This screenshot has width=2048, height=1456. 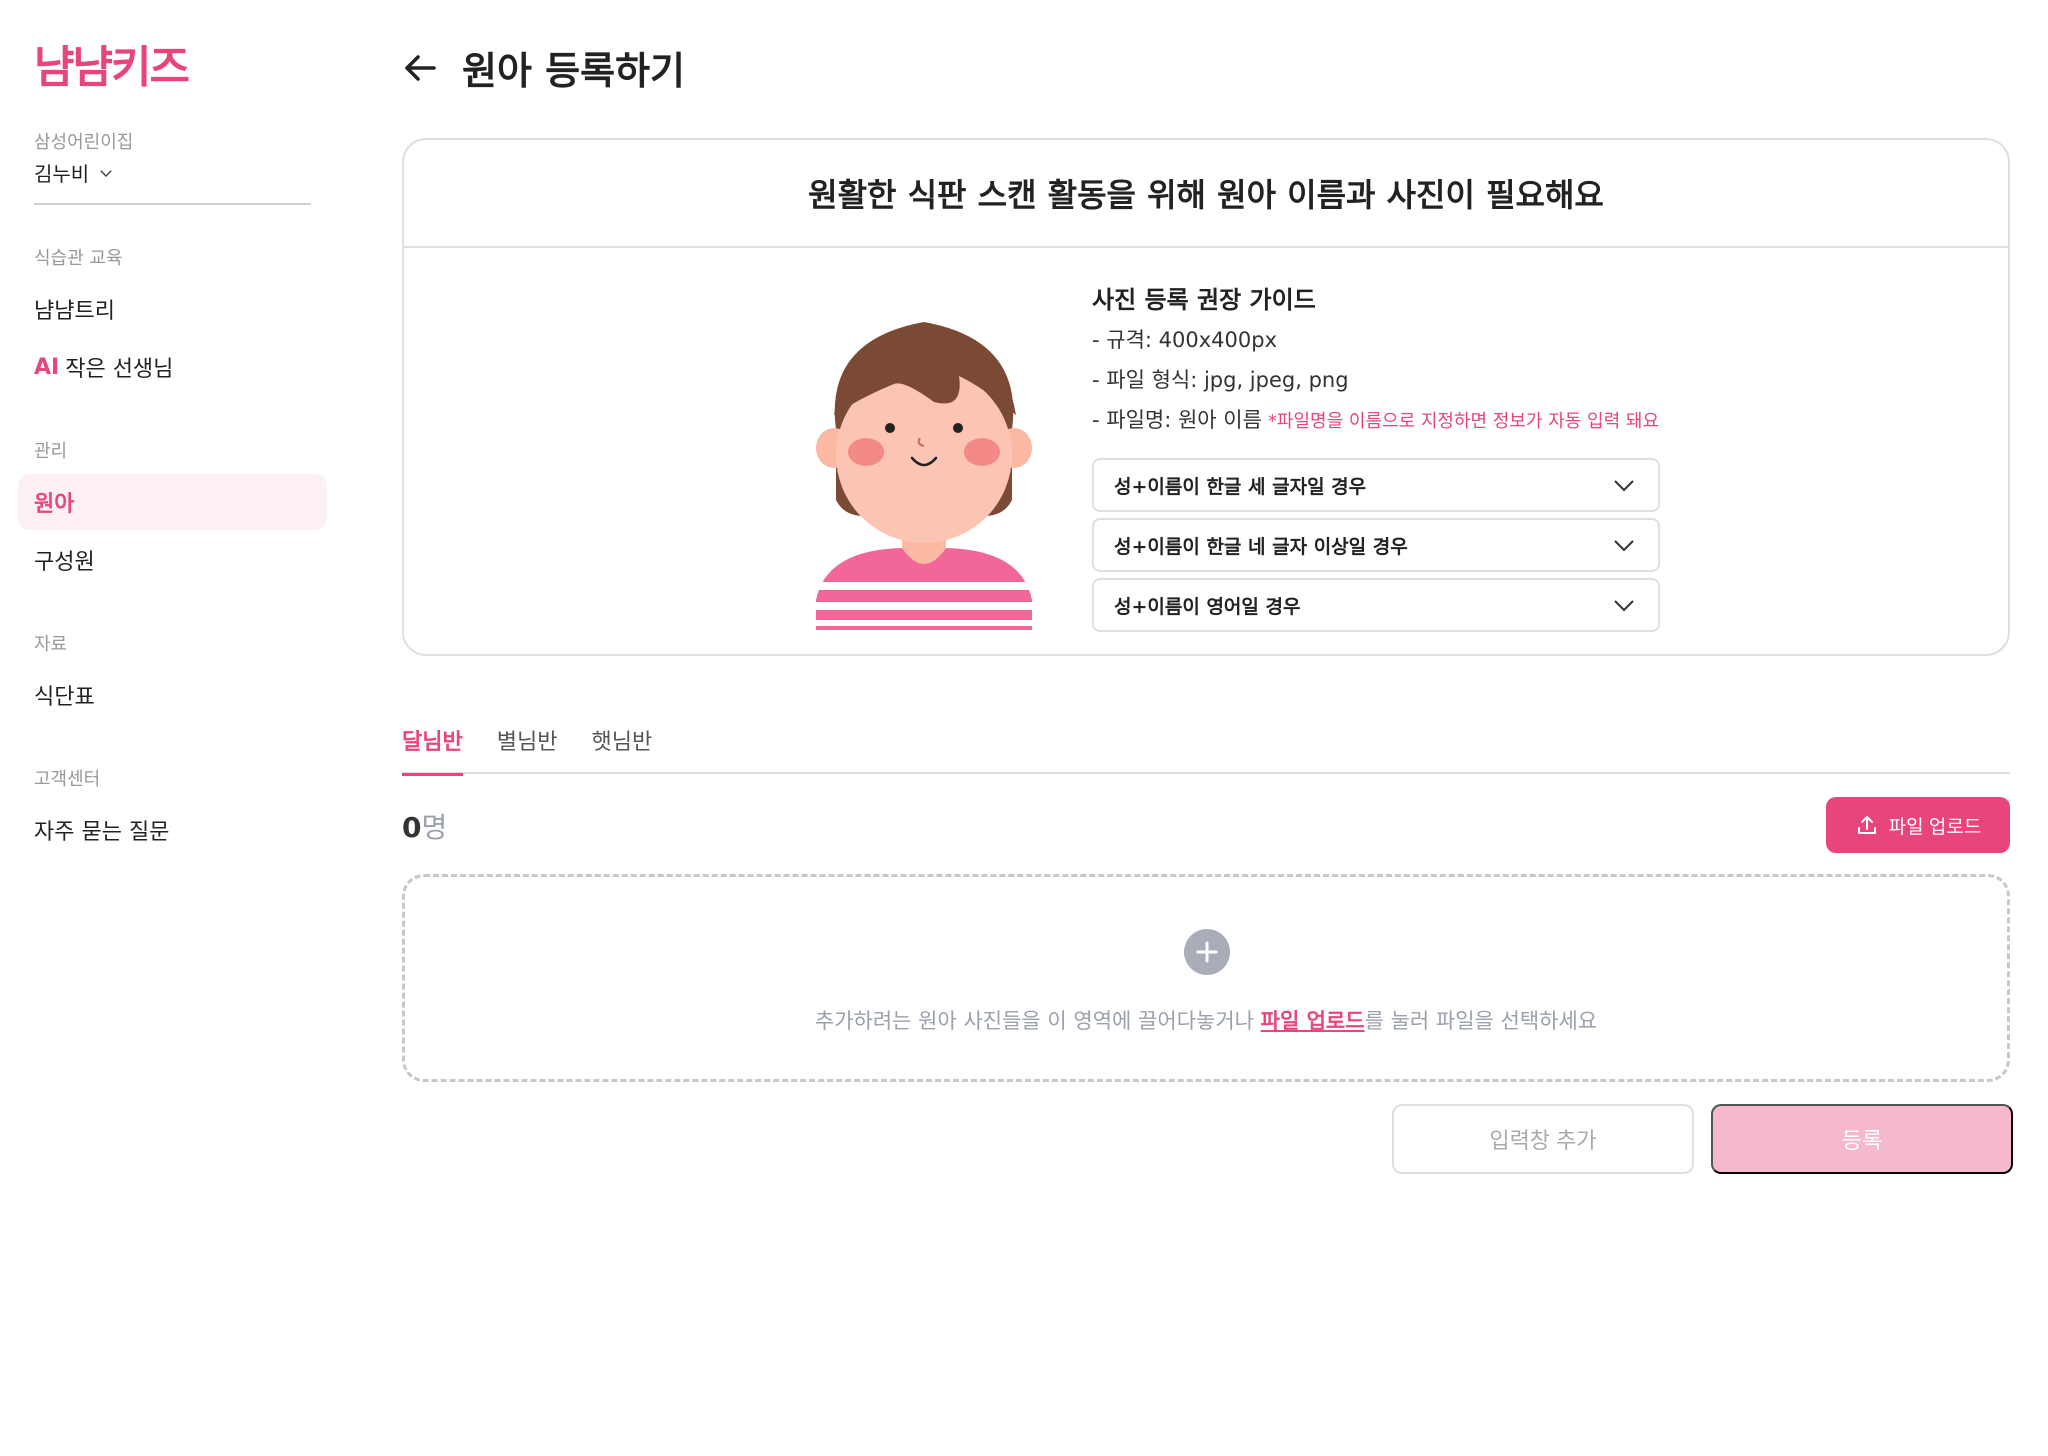 What do you see at coordinates (1862, 1139) in the screenshot?
I see `register-button: 등록` at bounding box center [1862, 1139].